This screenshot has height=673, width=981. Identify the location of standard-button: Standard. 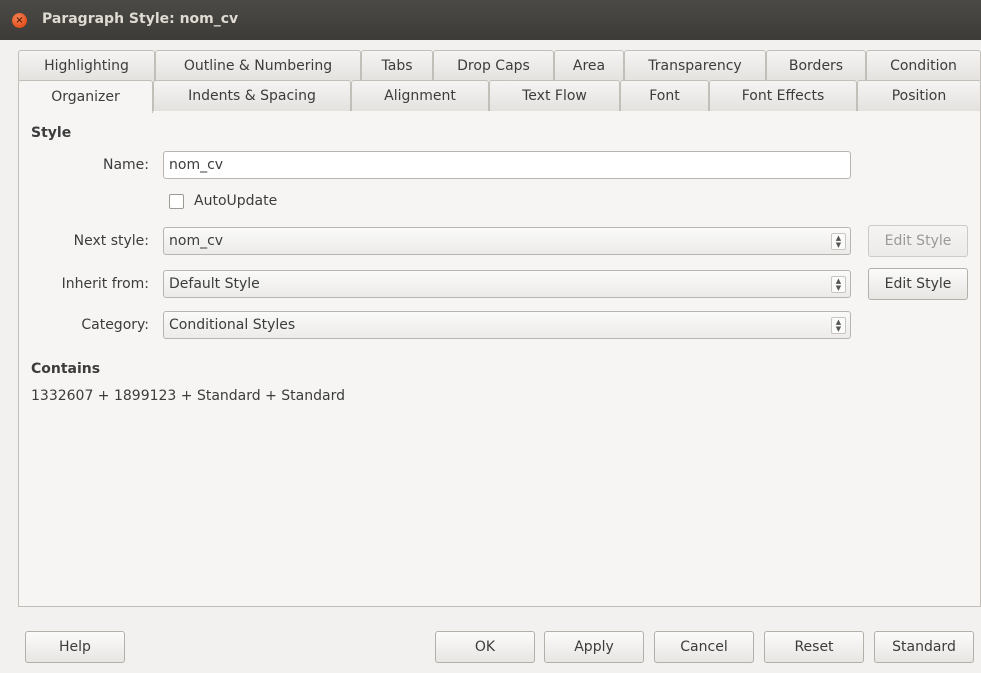
(924, 647).